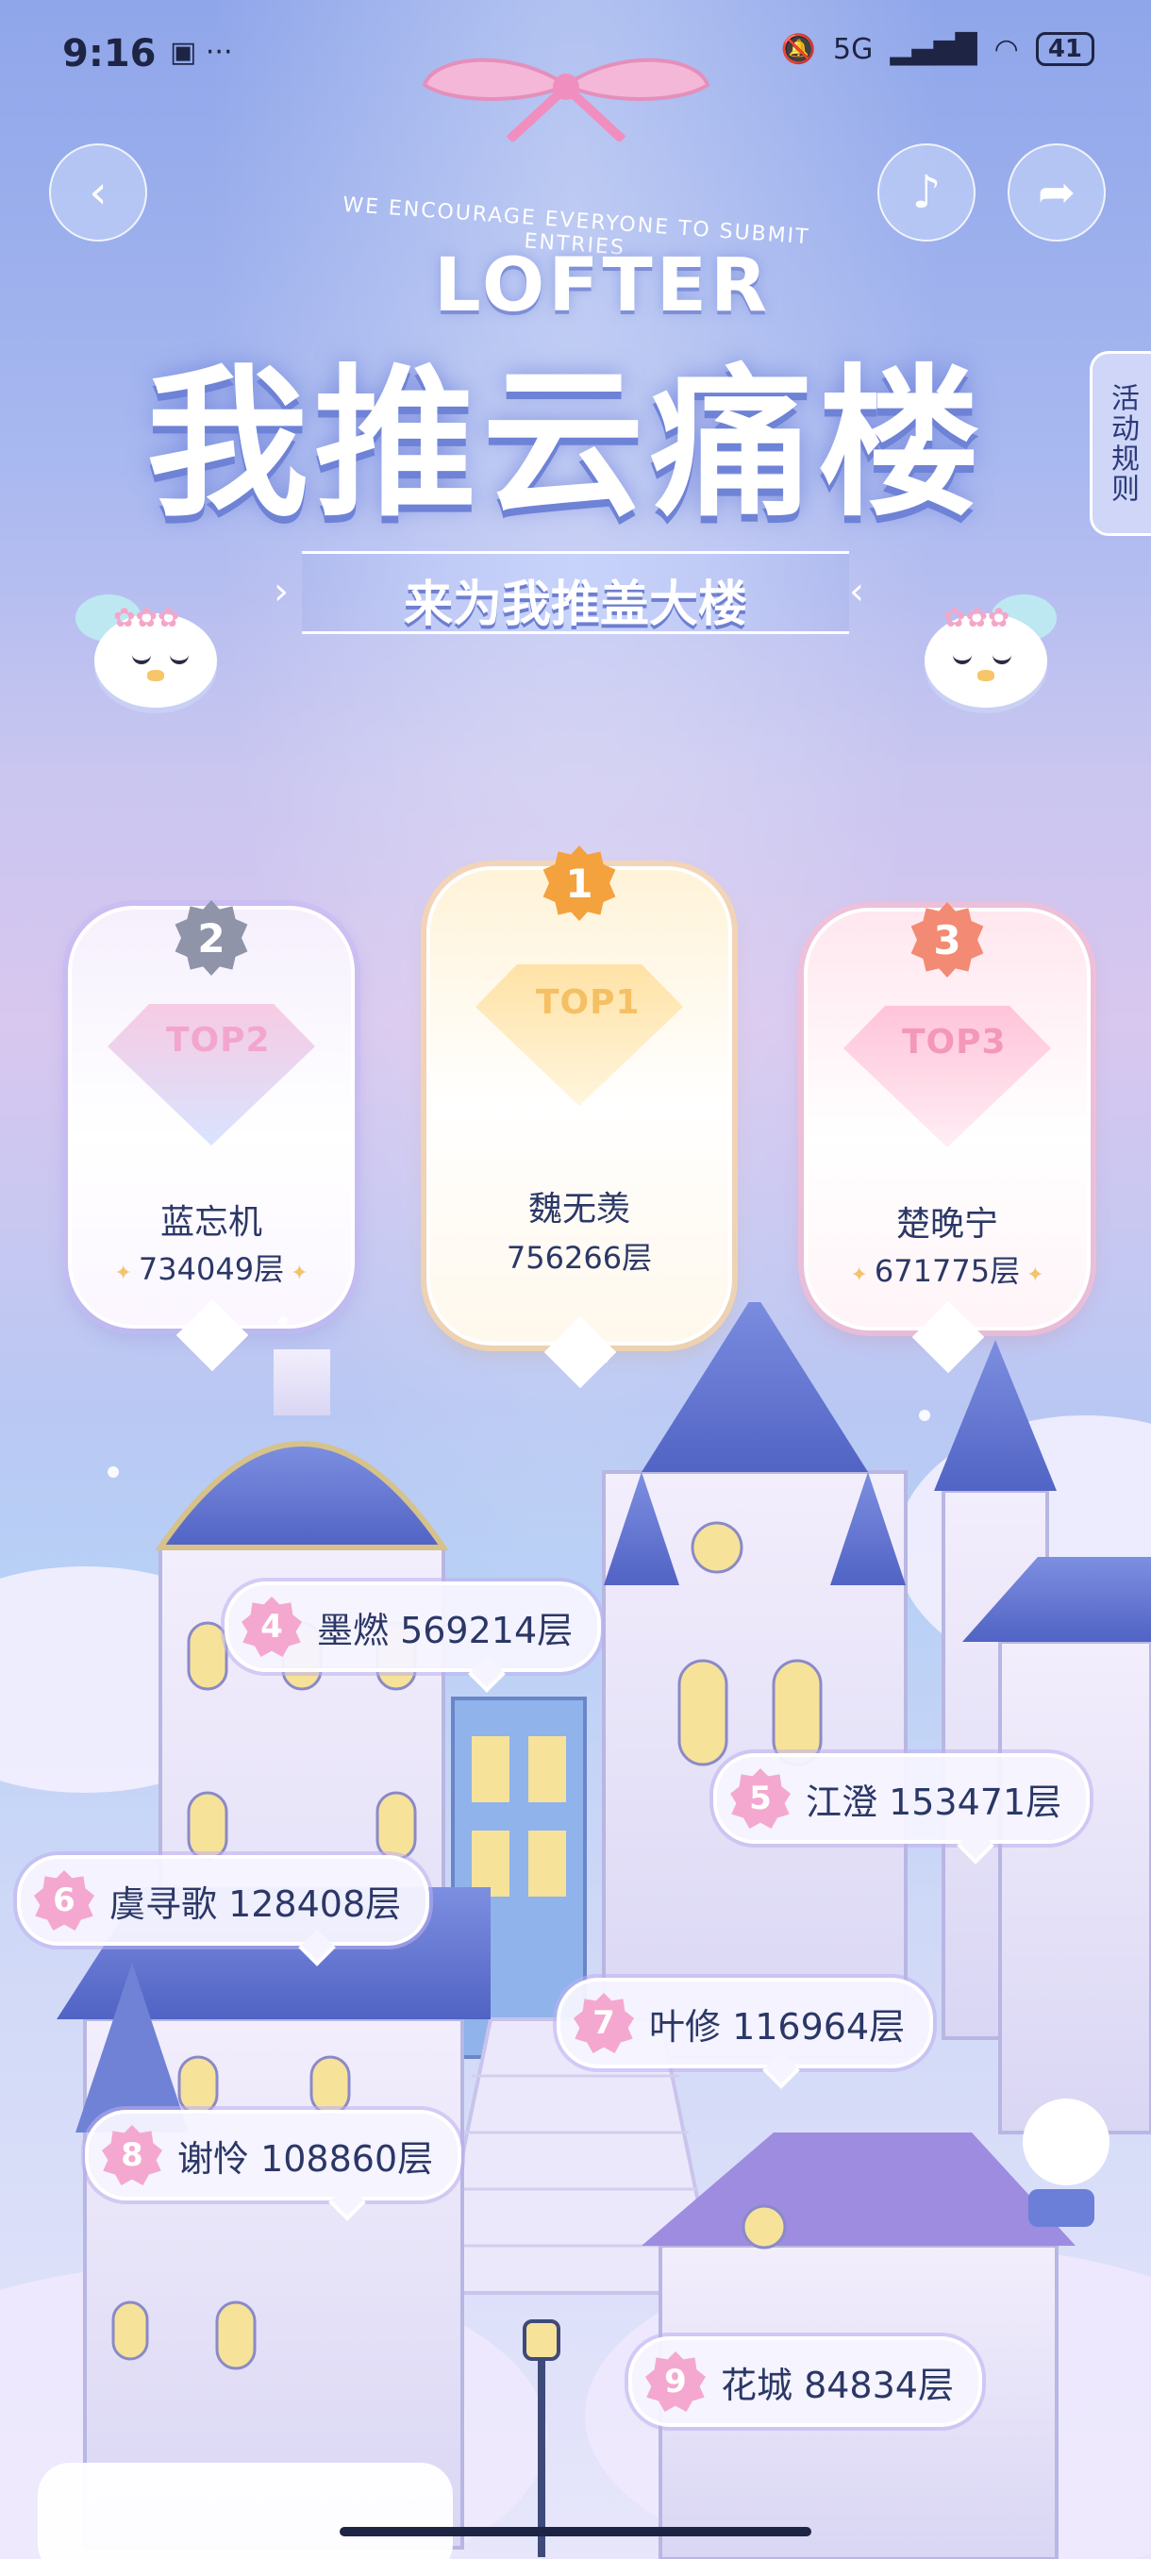  Describe the element at coordinates (212, 938) in the screenshot. I see `rank-badge: 2` at that location.